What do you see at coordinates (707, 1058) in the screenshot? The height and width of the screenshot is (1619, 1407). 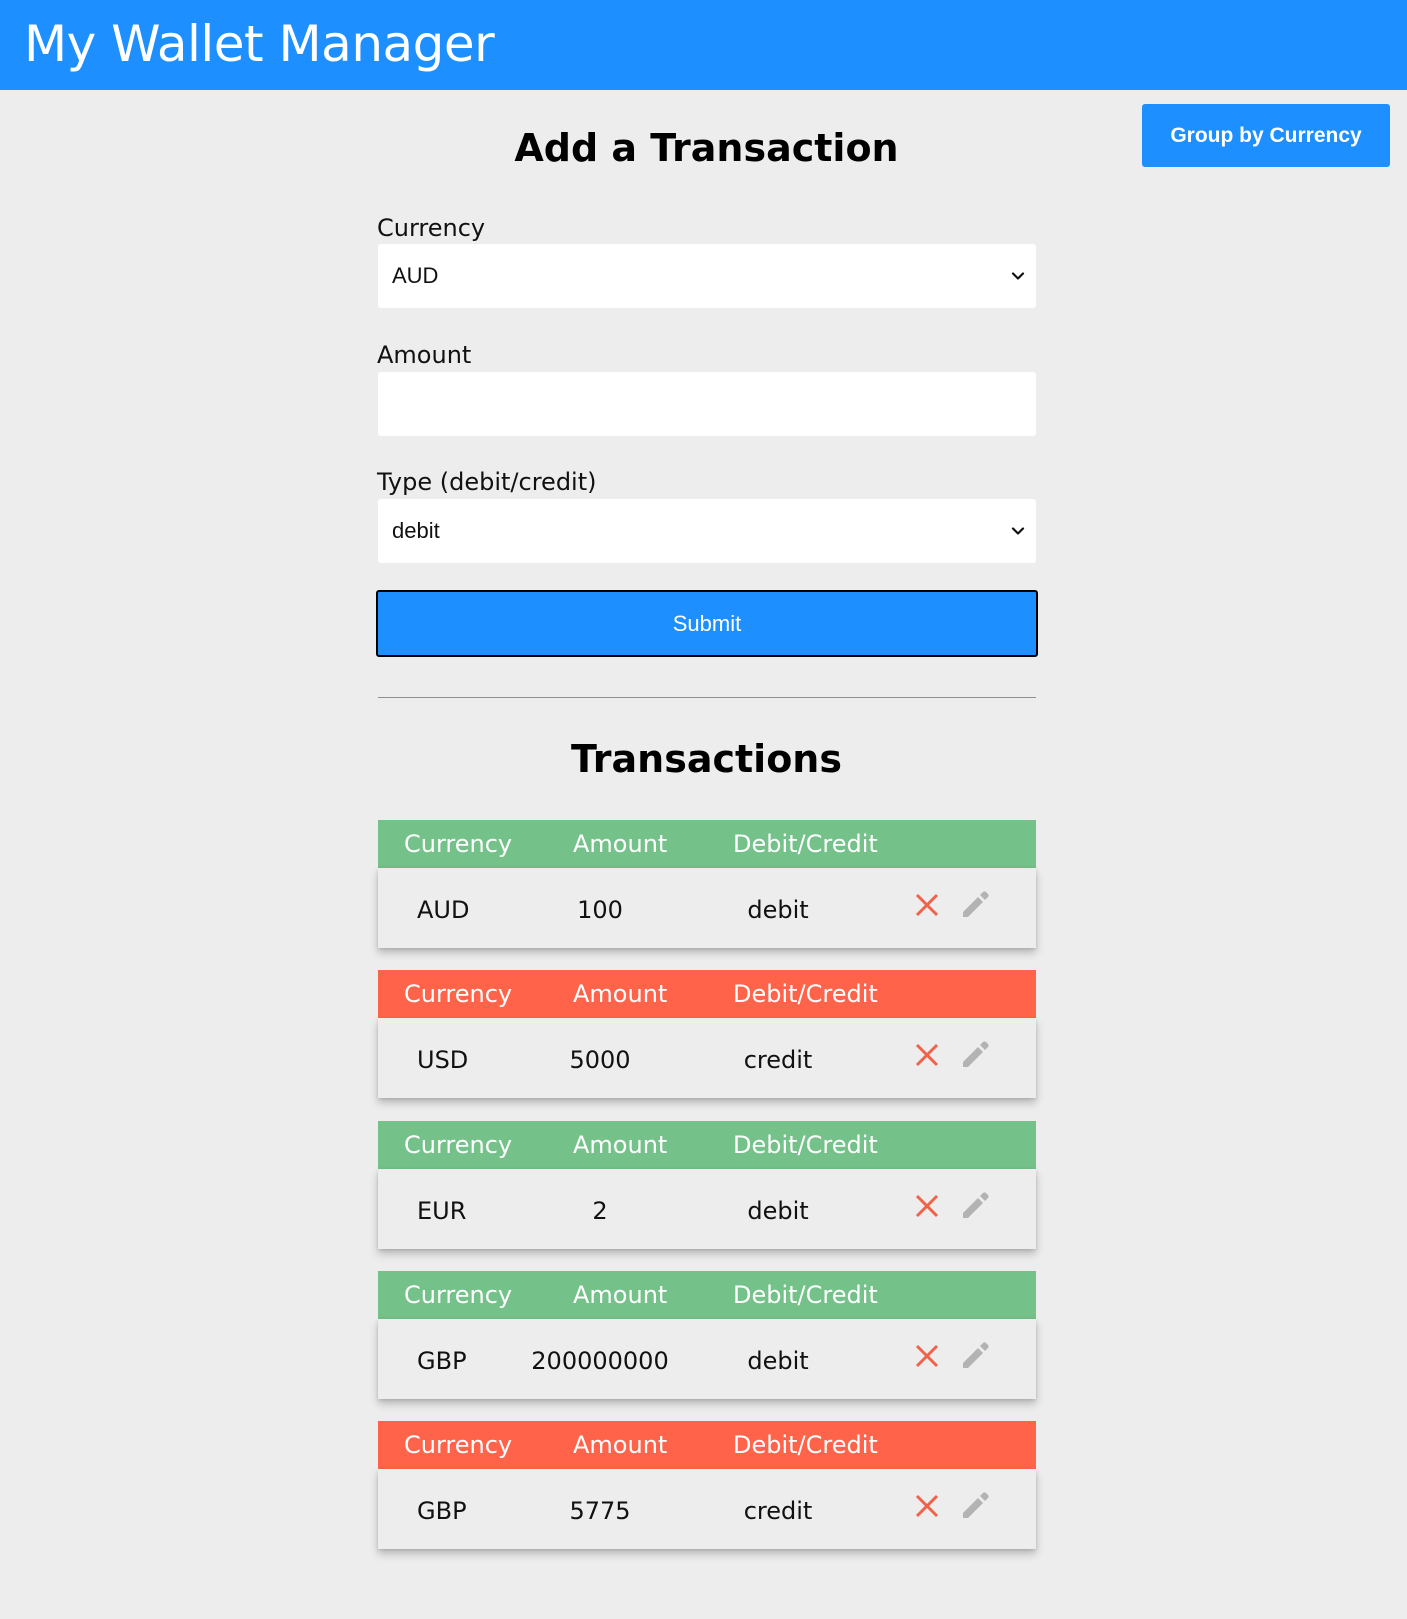 I see `transaction-row: USD 5000 credit` at bounding box center [707, 1058].